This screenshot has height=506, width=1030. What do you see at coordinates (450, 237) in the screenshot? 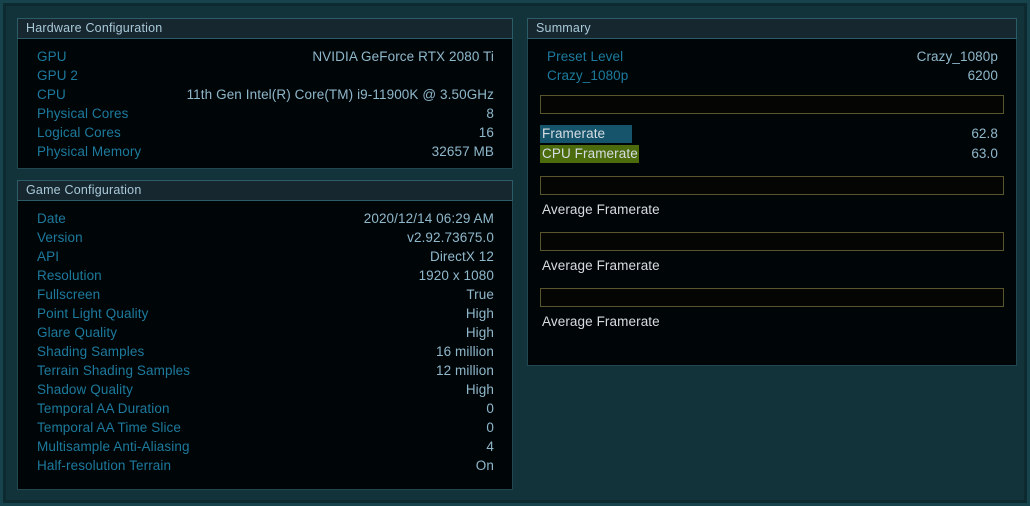
I see `config-row-value: v2.92.73675.0` at bounding box center [450, 237].